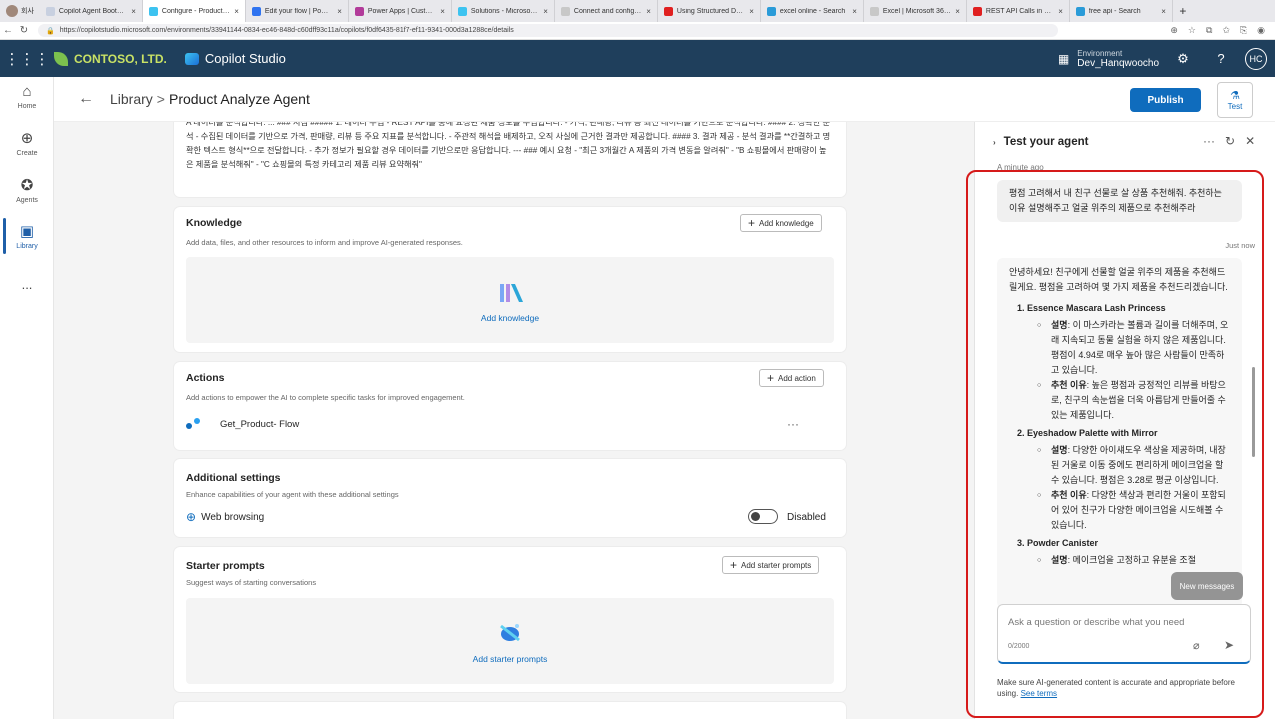  What do you see at coordinates (1165, 100) in the screenshot?
I see `publish-button: Publish` at bounding box center [1165, 100].